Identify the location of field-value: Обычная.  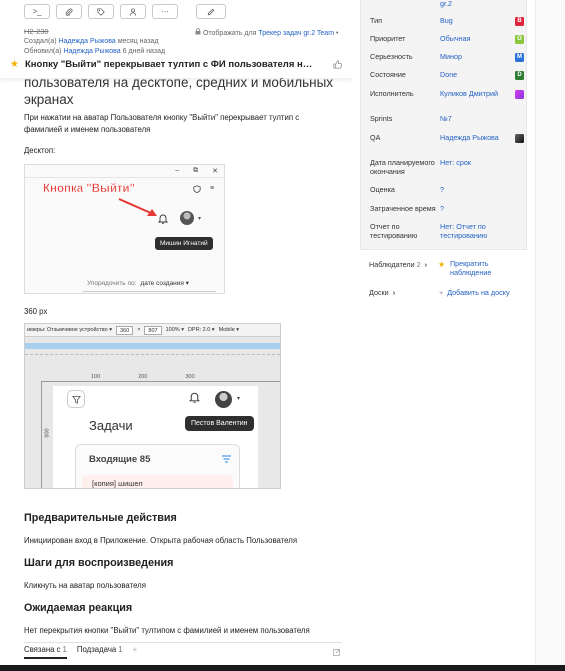
(475, 39).